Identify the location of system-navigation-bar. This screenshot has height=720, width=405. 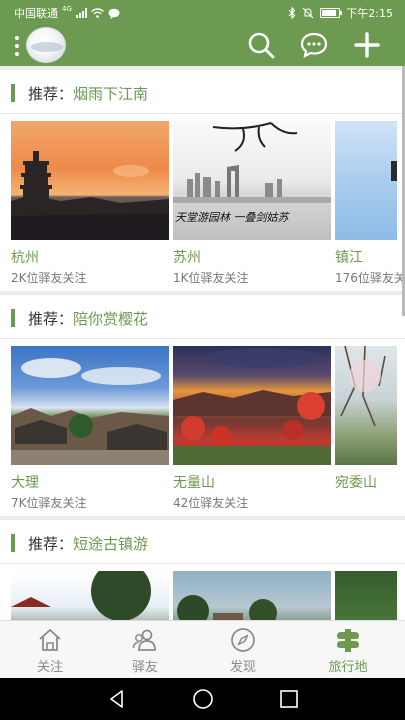
(202, 699).